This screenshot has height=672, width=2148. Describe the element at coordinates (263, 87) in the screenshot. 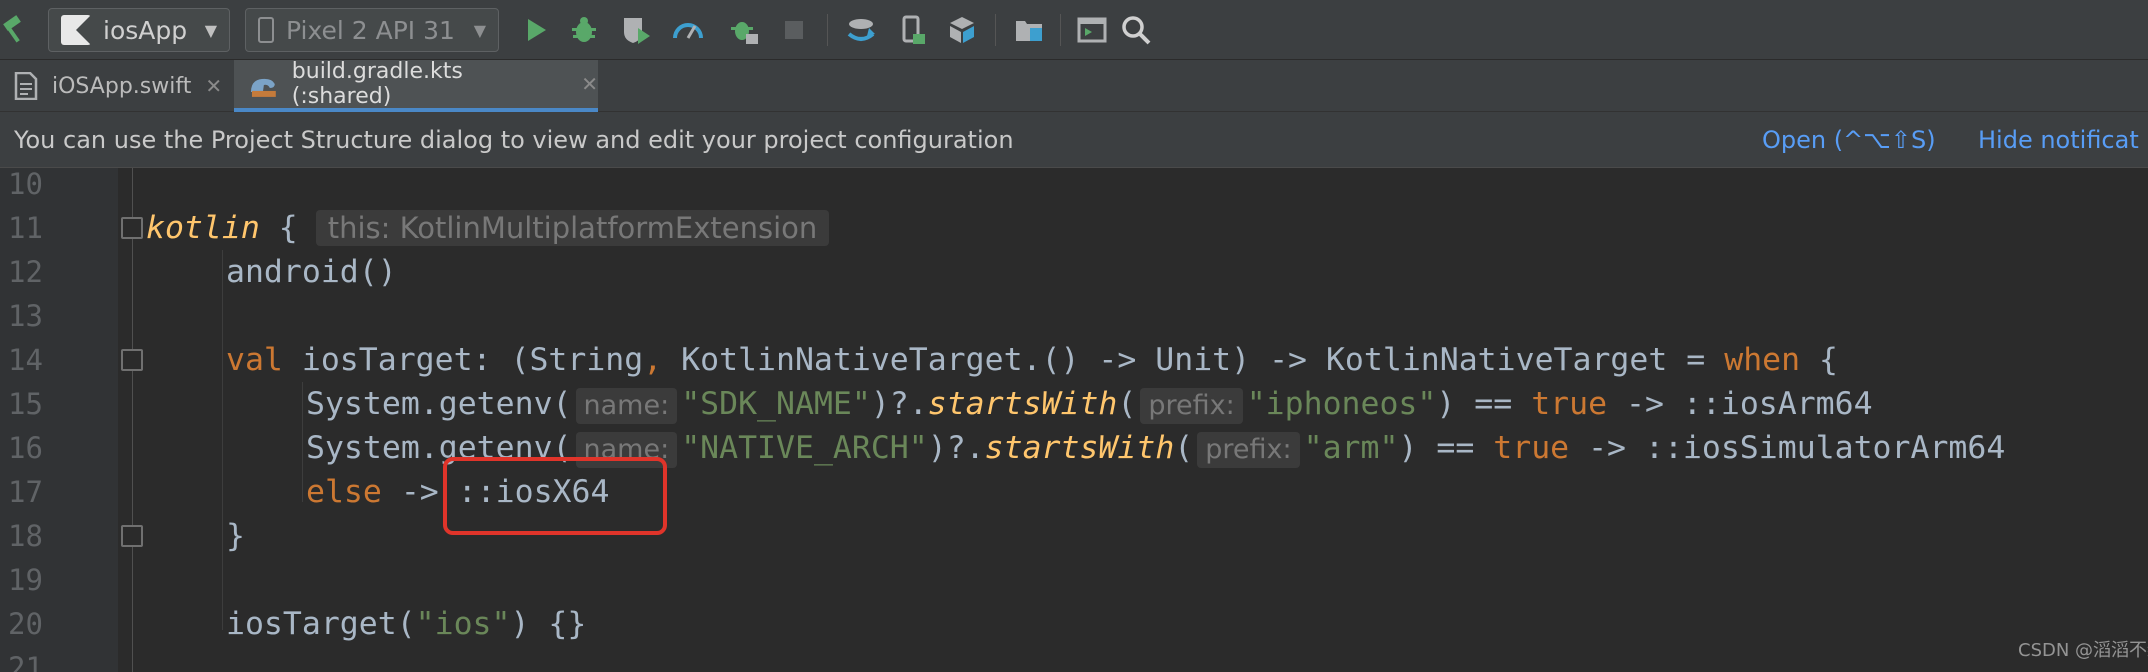

I see `gradle-file-icon` at that location.